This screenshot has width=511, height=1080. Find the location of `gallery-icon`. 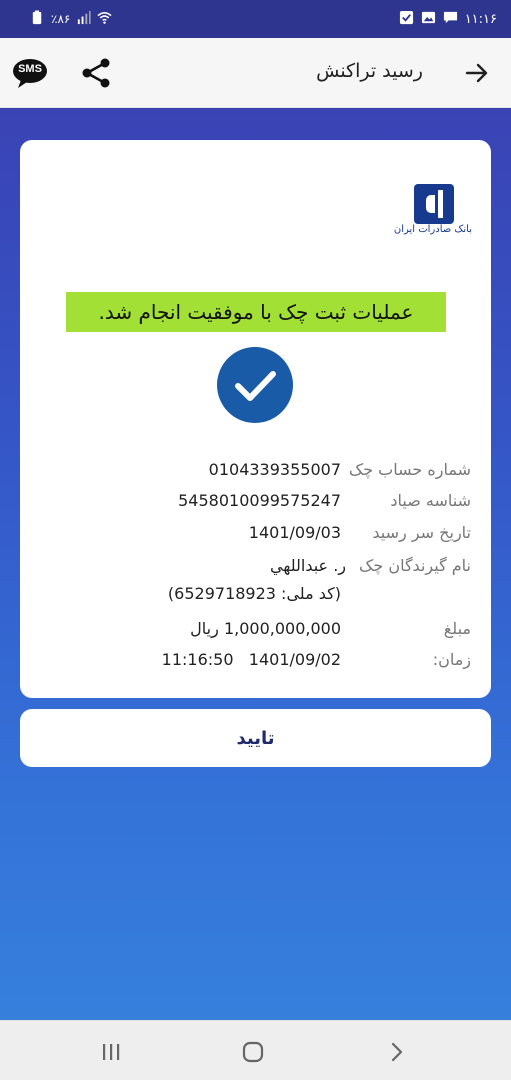

gallery-icon is located at coordinates (428, 19).